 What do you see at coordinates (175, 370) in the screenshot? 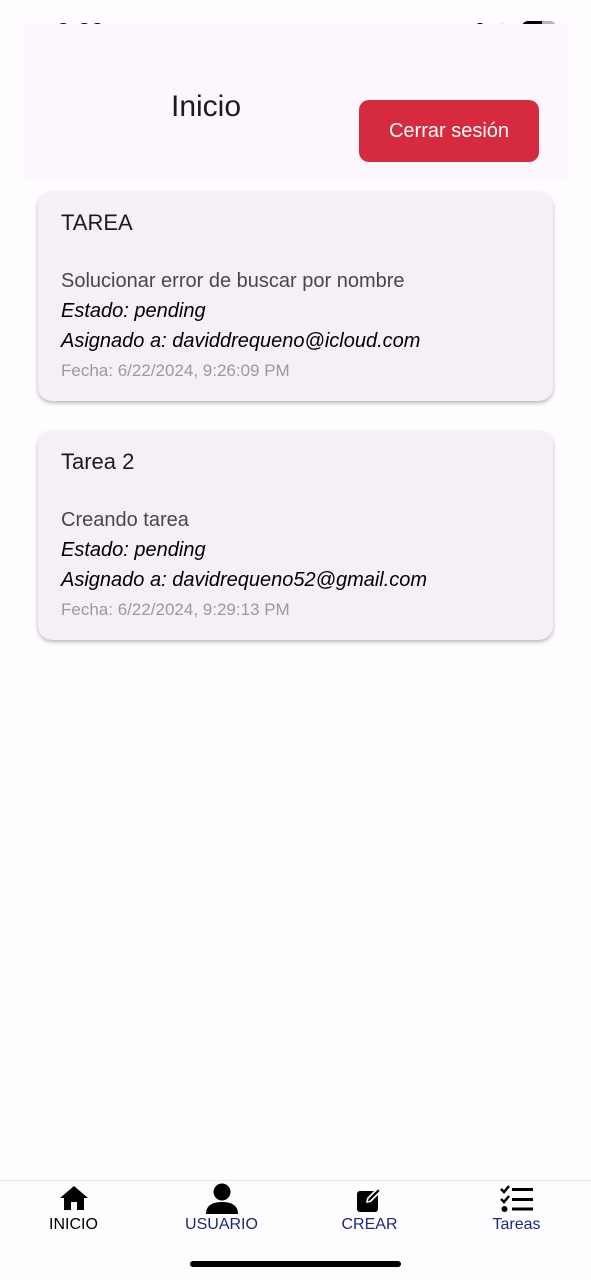
I see `task-date: Fecha: 6/22/2024, 9:26:09 PM` at bounding box center [175, 370].